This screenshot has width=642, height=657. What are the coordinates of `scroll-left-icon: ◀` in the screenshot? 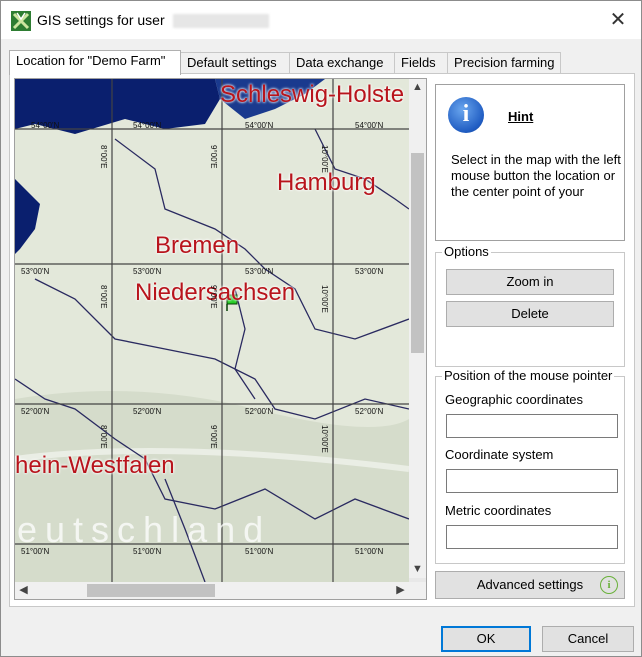 It's located at (23, 590).